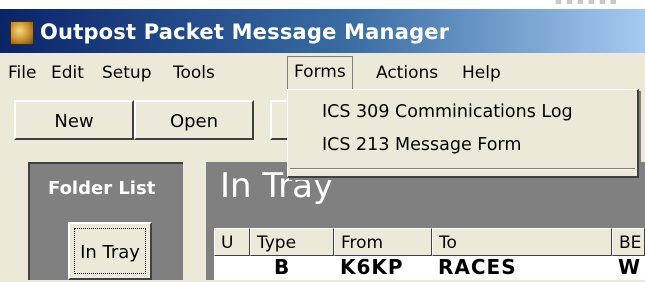  I want to click on menu-help: Help, so click(481, 73).